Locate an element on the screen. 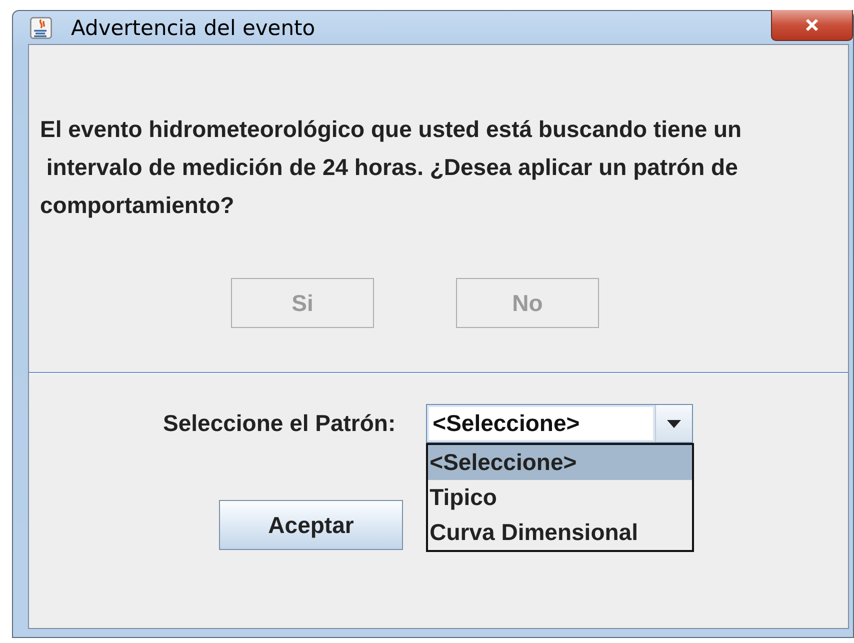 The width and height of the screenshot is (854, 643). accept-button: Aceptar is located at coordinates (311, 525).